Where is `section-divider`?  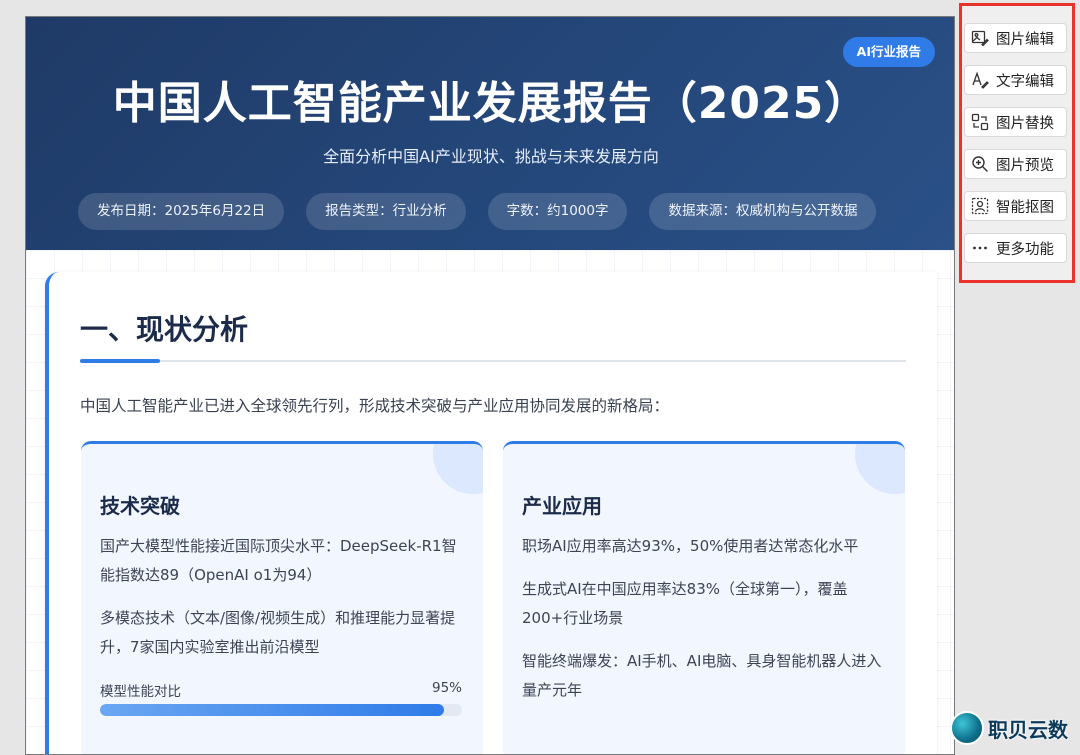
section-divider is located at coordinates (493, 361).